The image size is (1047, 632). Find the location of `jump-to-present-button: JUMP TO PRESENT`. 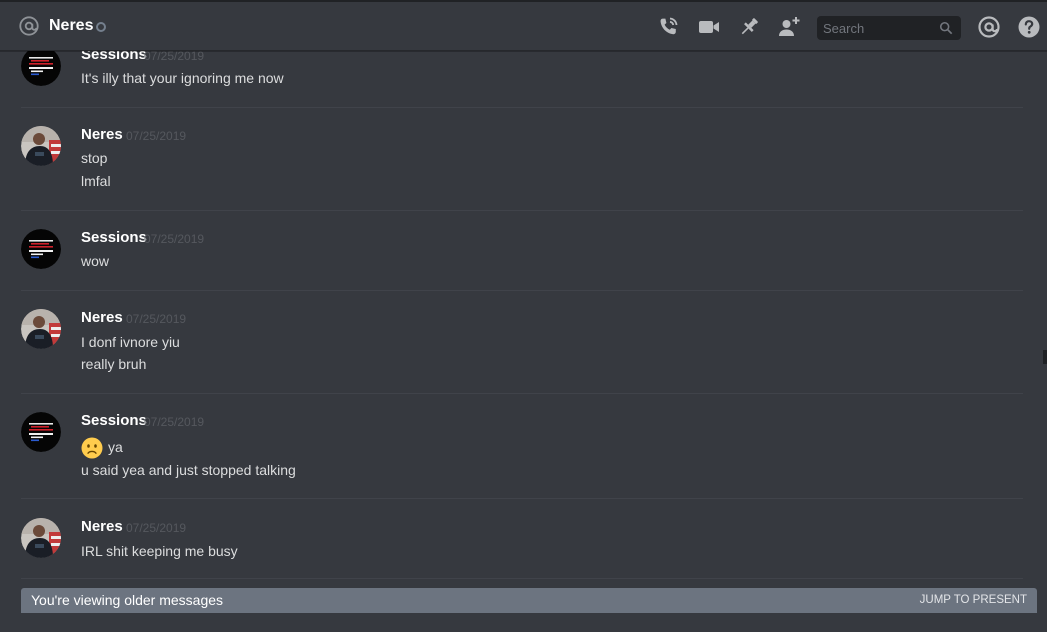

jump-to-present-button: JUMP TO PRESENT is located at coordinates (973, 600).